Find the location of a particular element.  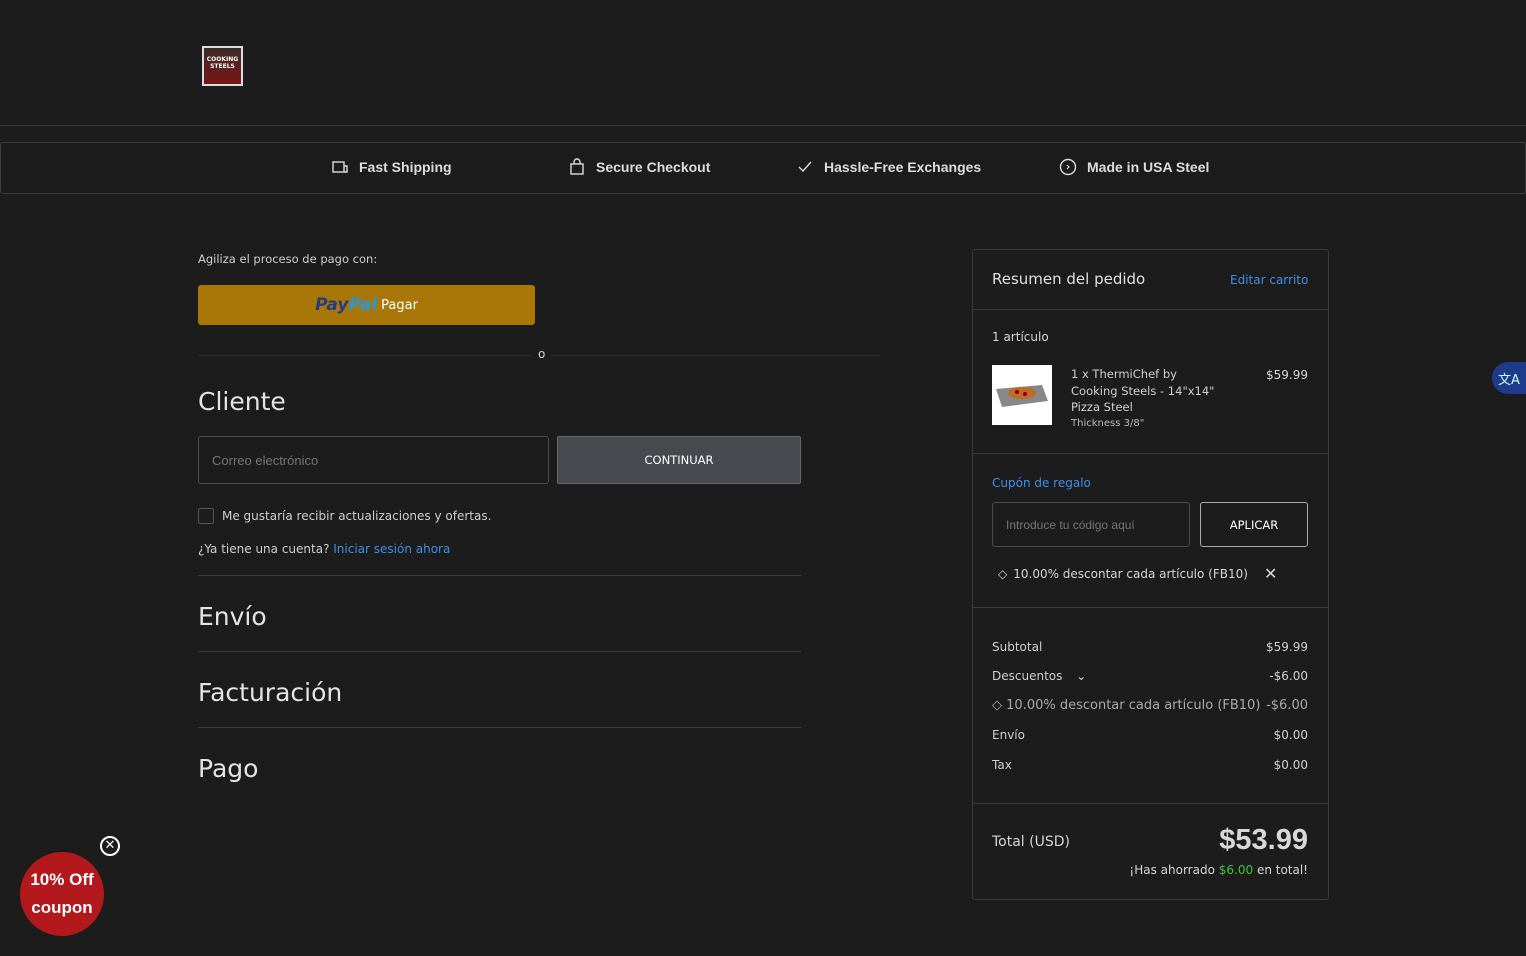

login-link: Iniciar sesión ahora is located at coordinates (391, 549).